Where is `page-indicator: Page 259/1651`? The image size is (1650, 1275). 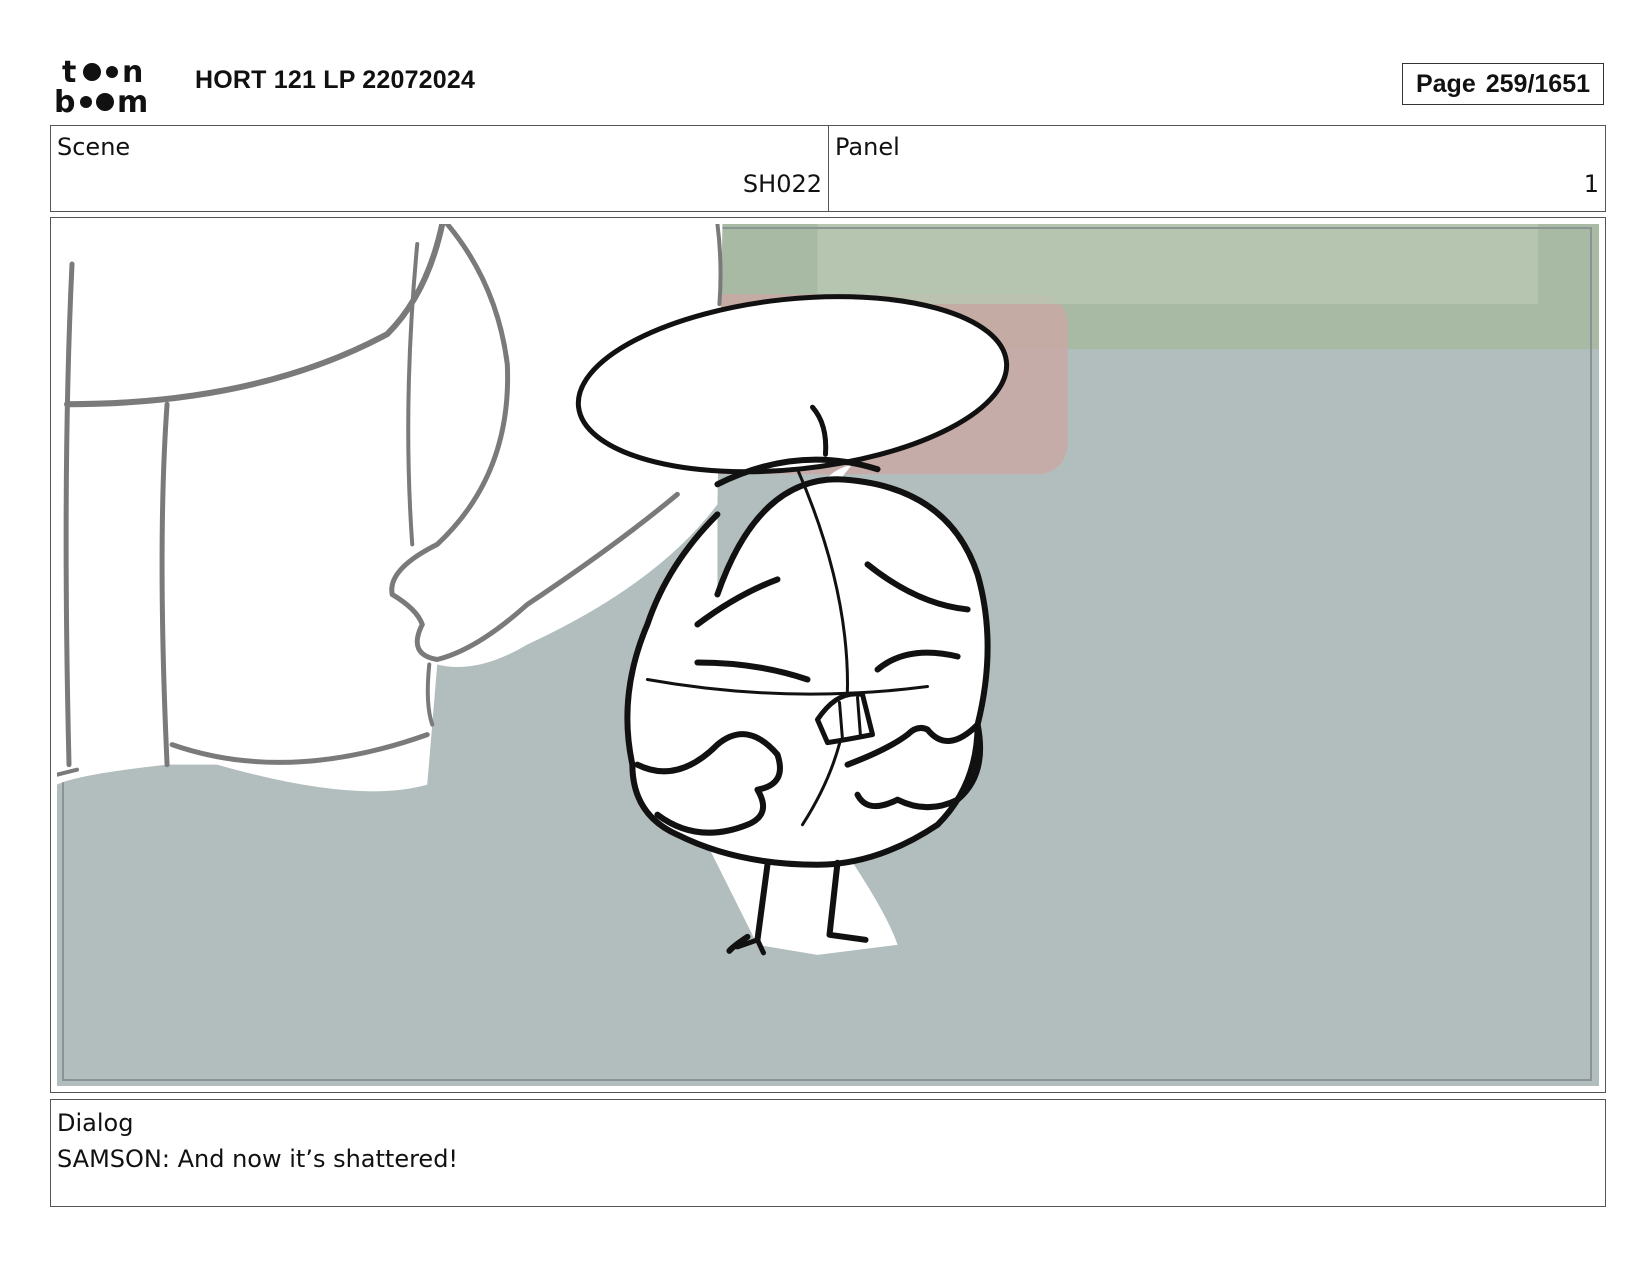 page-indicator: Page 259/1651 is located at coordinates (1503, 84).